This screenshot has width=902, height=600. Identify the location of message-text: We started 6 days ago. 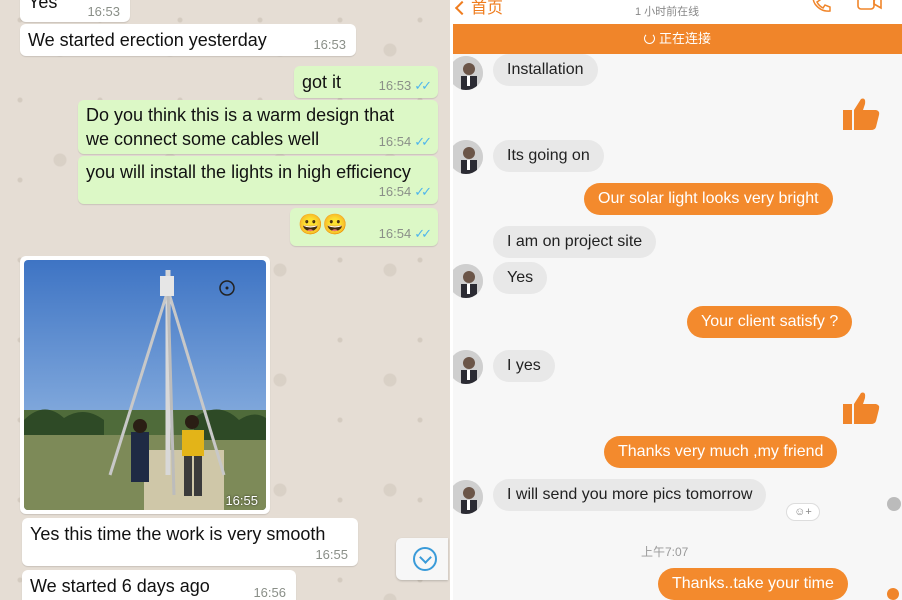
(120, 586).